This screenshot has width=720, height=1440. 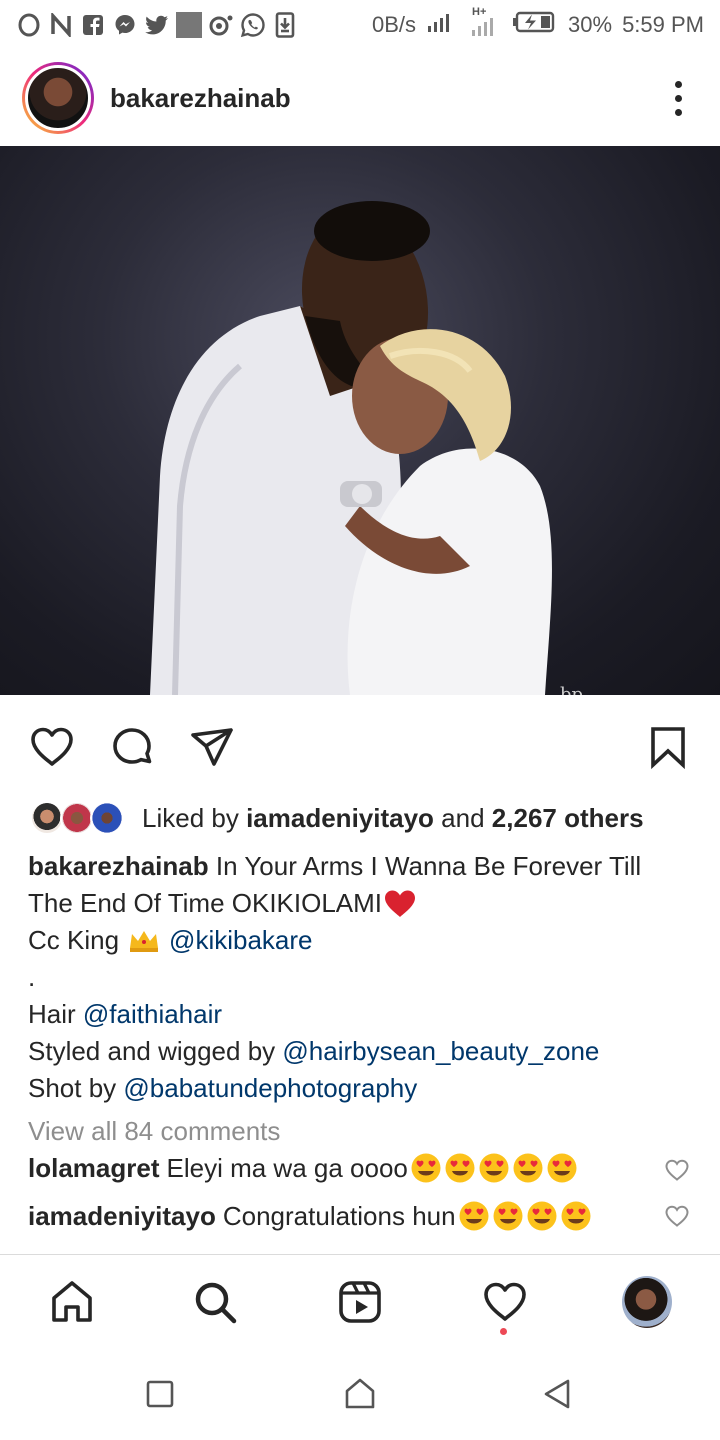 I want to click on comment-bubble-icon, so click(x=132, y=746).